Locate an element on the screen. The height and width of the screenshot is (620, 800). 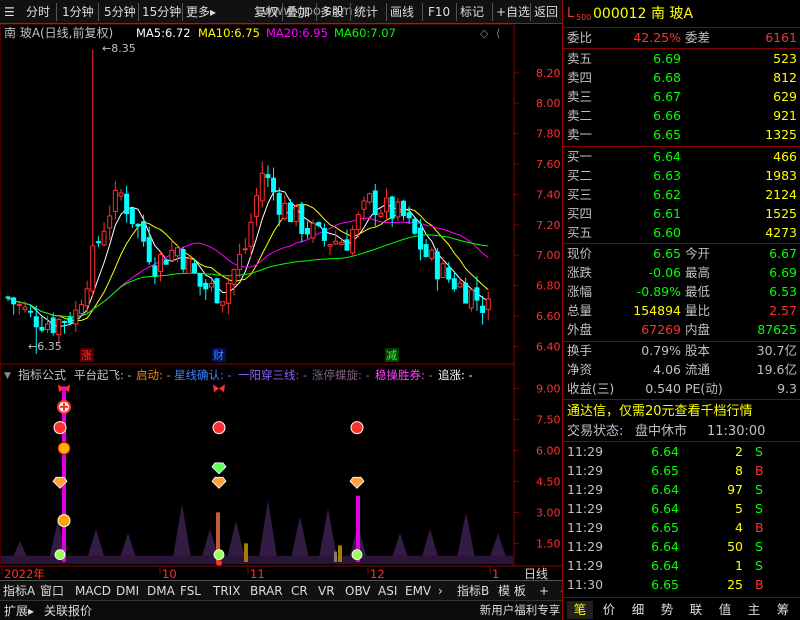
indicator-tab: ASI is located at coordinates (387, 591).